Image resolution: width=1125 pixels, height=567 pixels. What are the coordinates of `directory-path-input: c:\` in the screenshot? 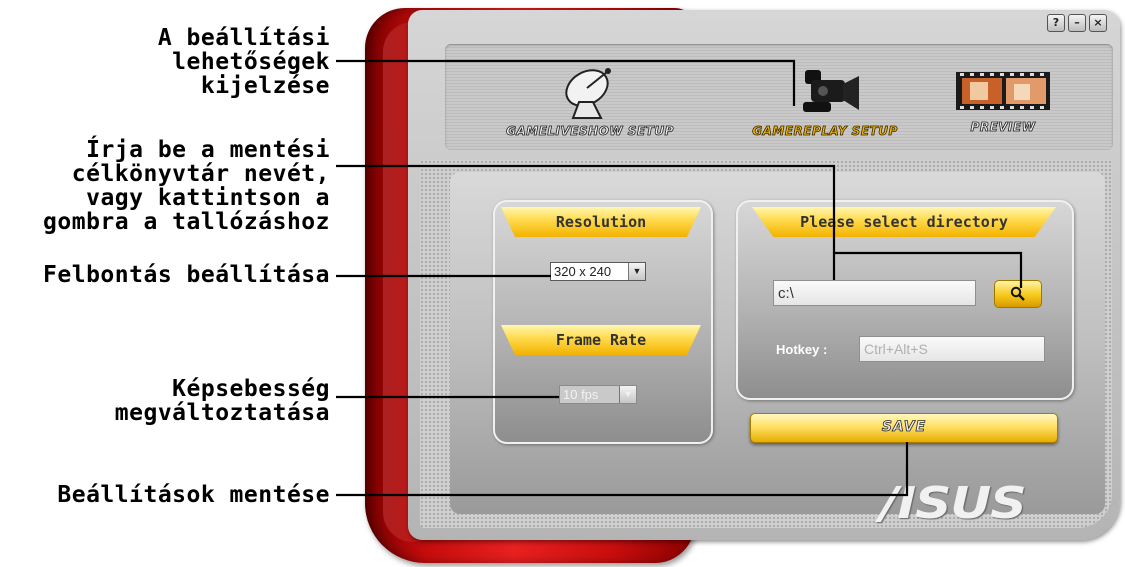 It's located at (874, 293).